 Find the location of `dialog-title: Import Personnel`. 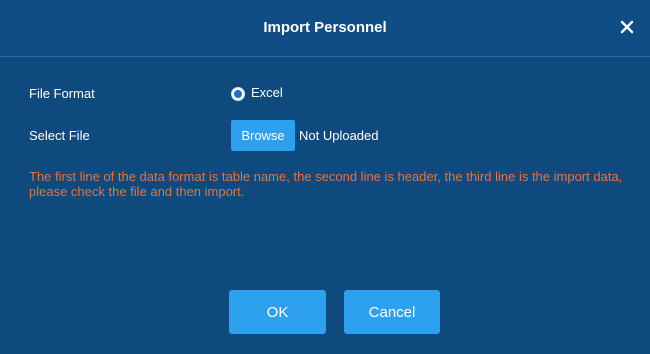

dialog-title: Import Personnel is located at coordinates (325, 27).